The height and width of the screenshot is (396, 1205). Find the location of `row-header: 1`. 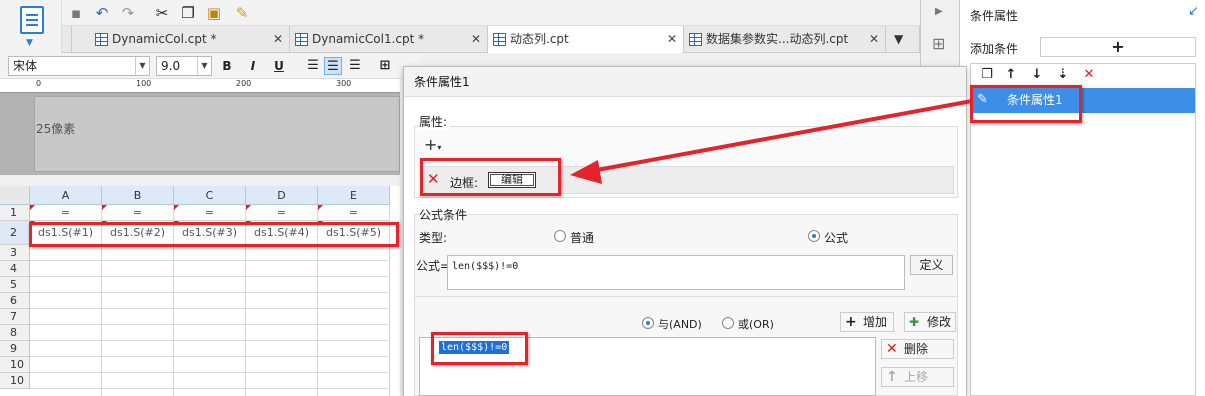

row-header: 1 is located at coordinates (15, 213).